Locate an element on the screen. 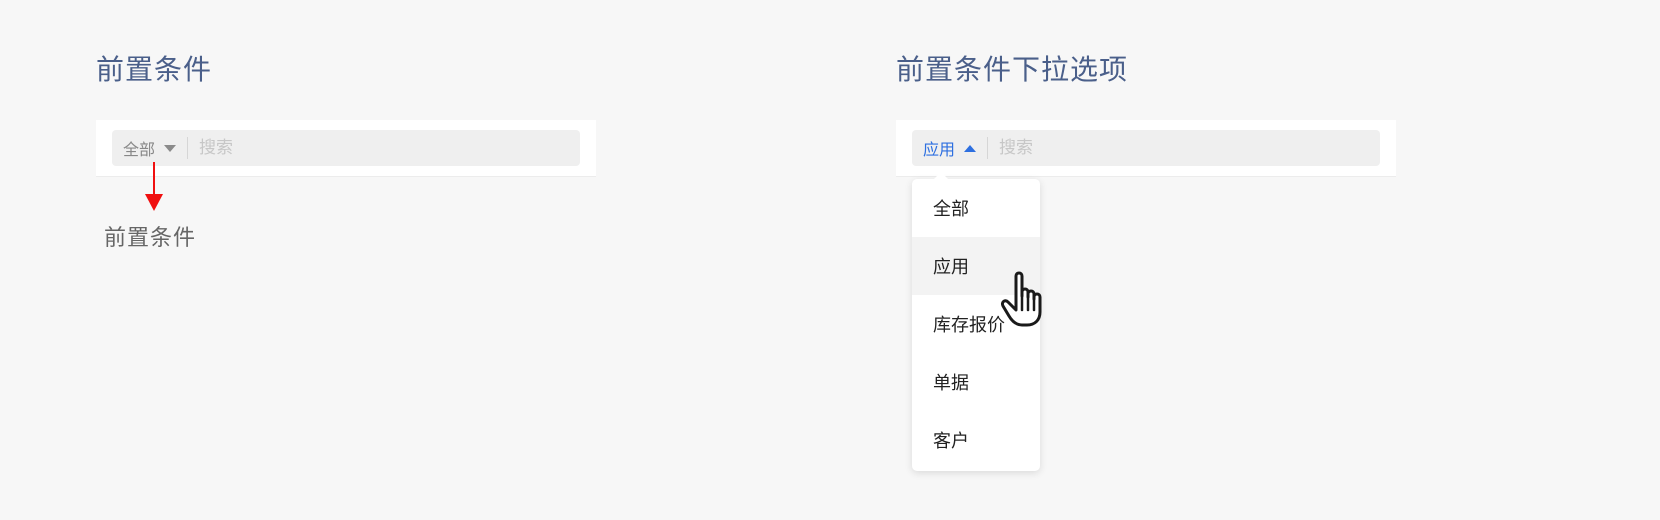 The image size is (1660, 520). left-section-title: 前置条件 is located at coordinates (154, 69).